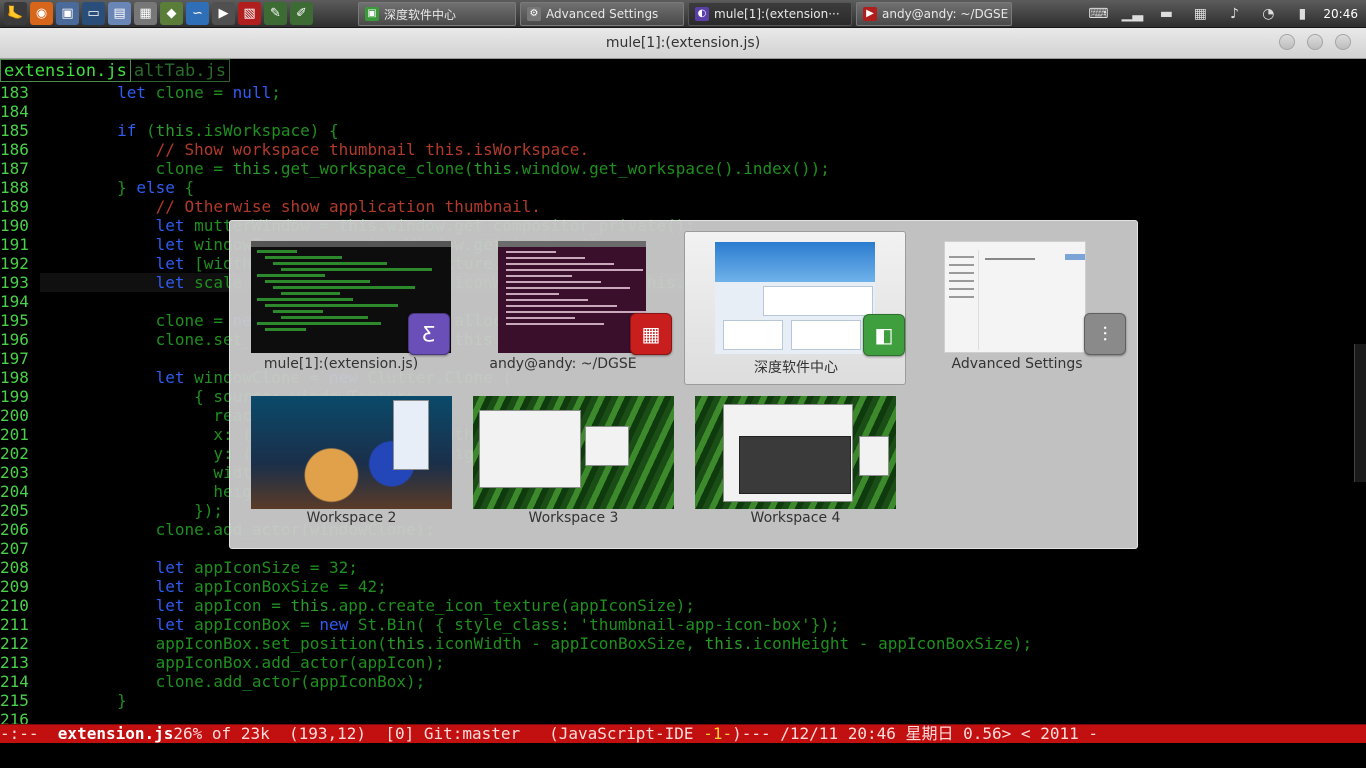 The width and height of the screenshot is (1366, 768). What do you see at coordinates (14, 491) in the screenshot?
I see `line-number: 204` at bounding box center [14, 491].